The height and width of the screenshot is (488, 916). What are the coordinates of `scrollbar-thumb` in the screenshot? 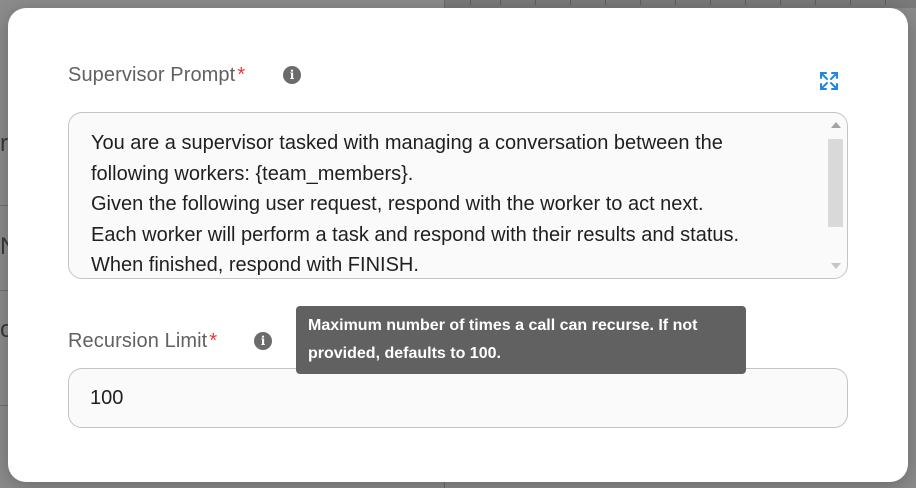 It's located at (835, 183).